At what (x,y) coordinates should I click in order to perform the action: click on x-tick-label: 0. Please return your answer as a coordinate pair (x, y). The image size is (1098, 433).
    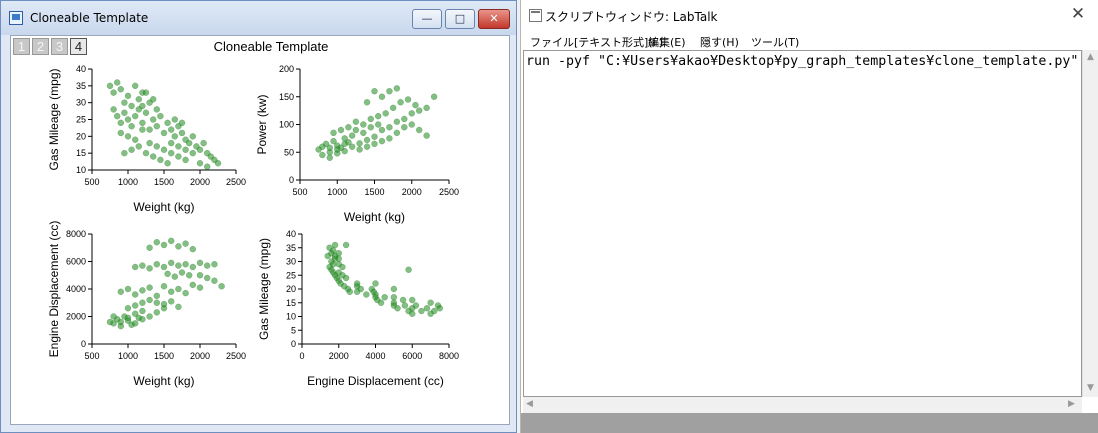
    Looking at the image, I should click on (301, 356).